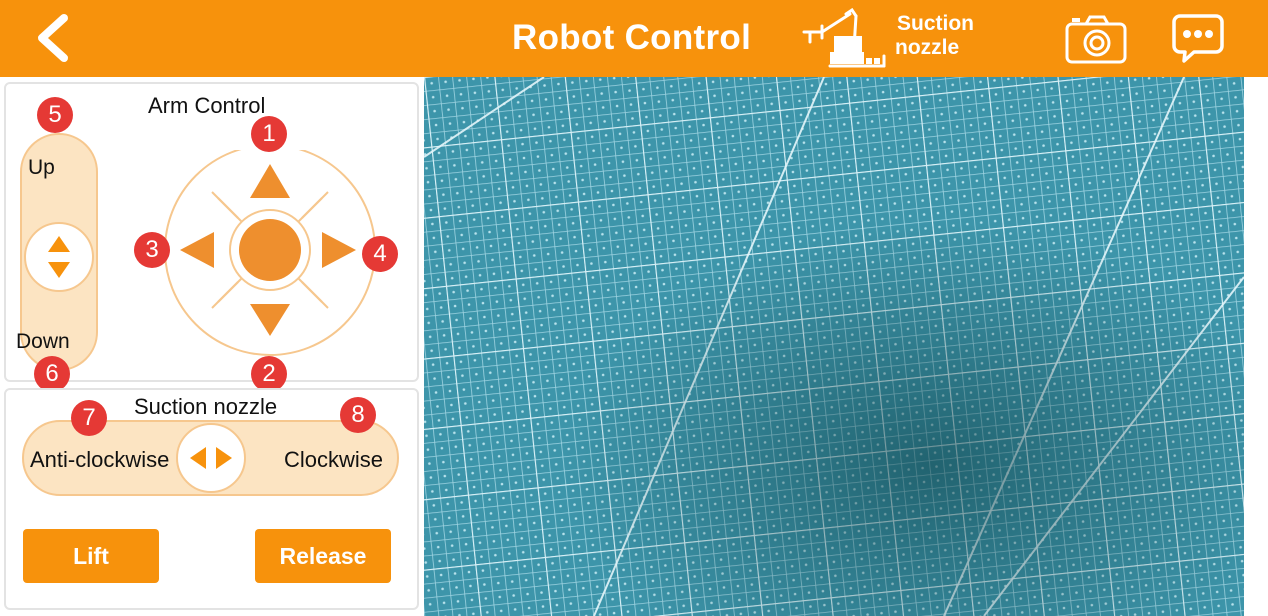 Image resolution: width=1268 pixels, height=616 pixels. Describe the element at coordinates (323, 556) in the screenshot. I see `release-button: Release` at that location.